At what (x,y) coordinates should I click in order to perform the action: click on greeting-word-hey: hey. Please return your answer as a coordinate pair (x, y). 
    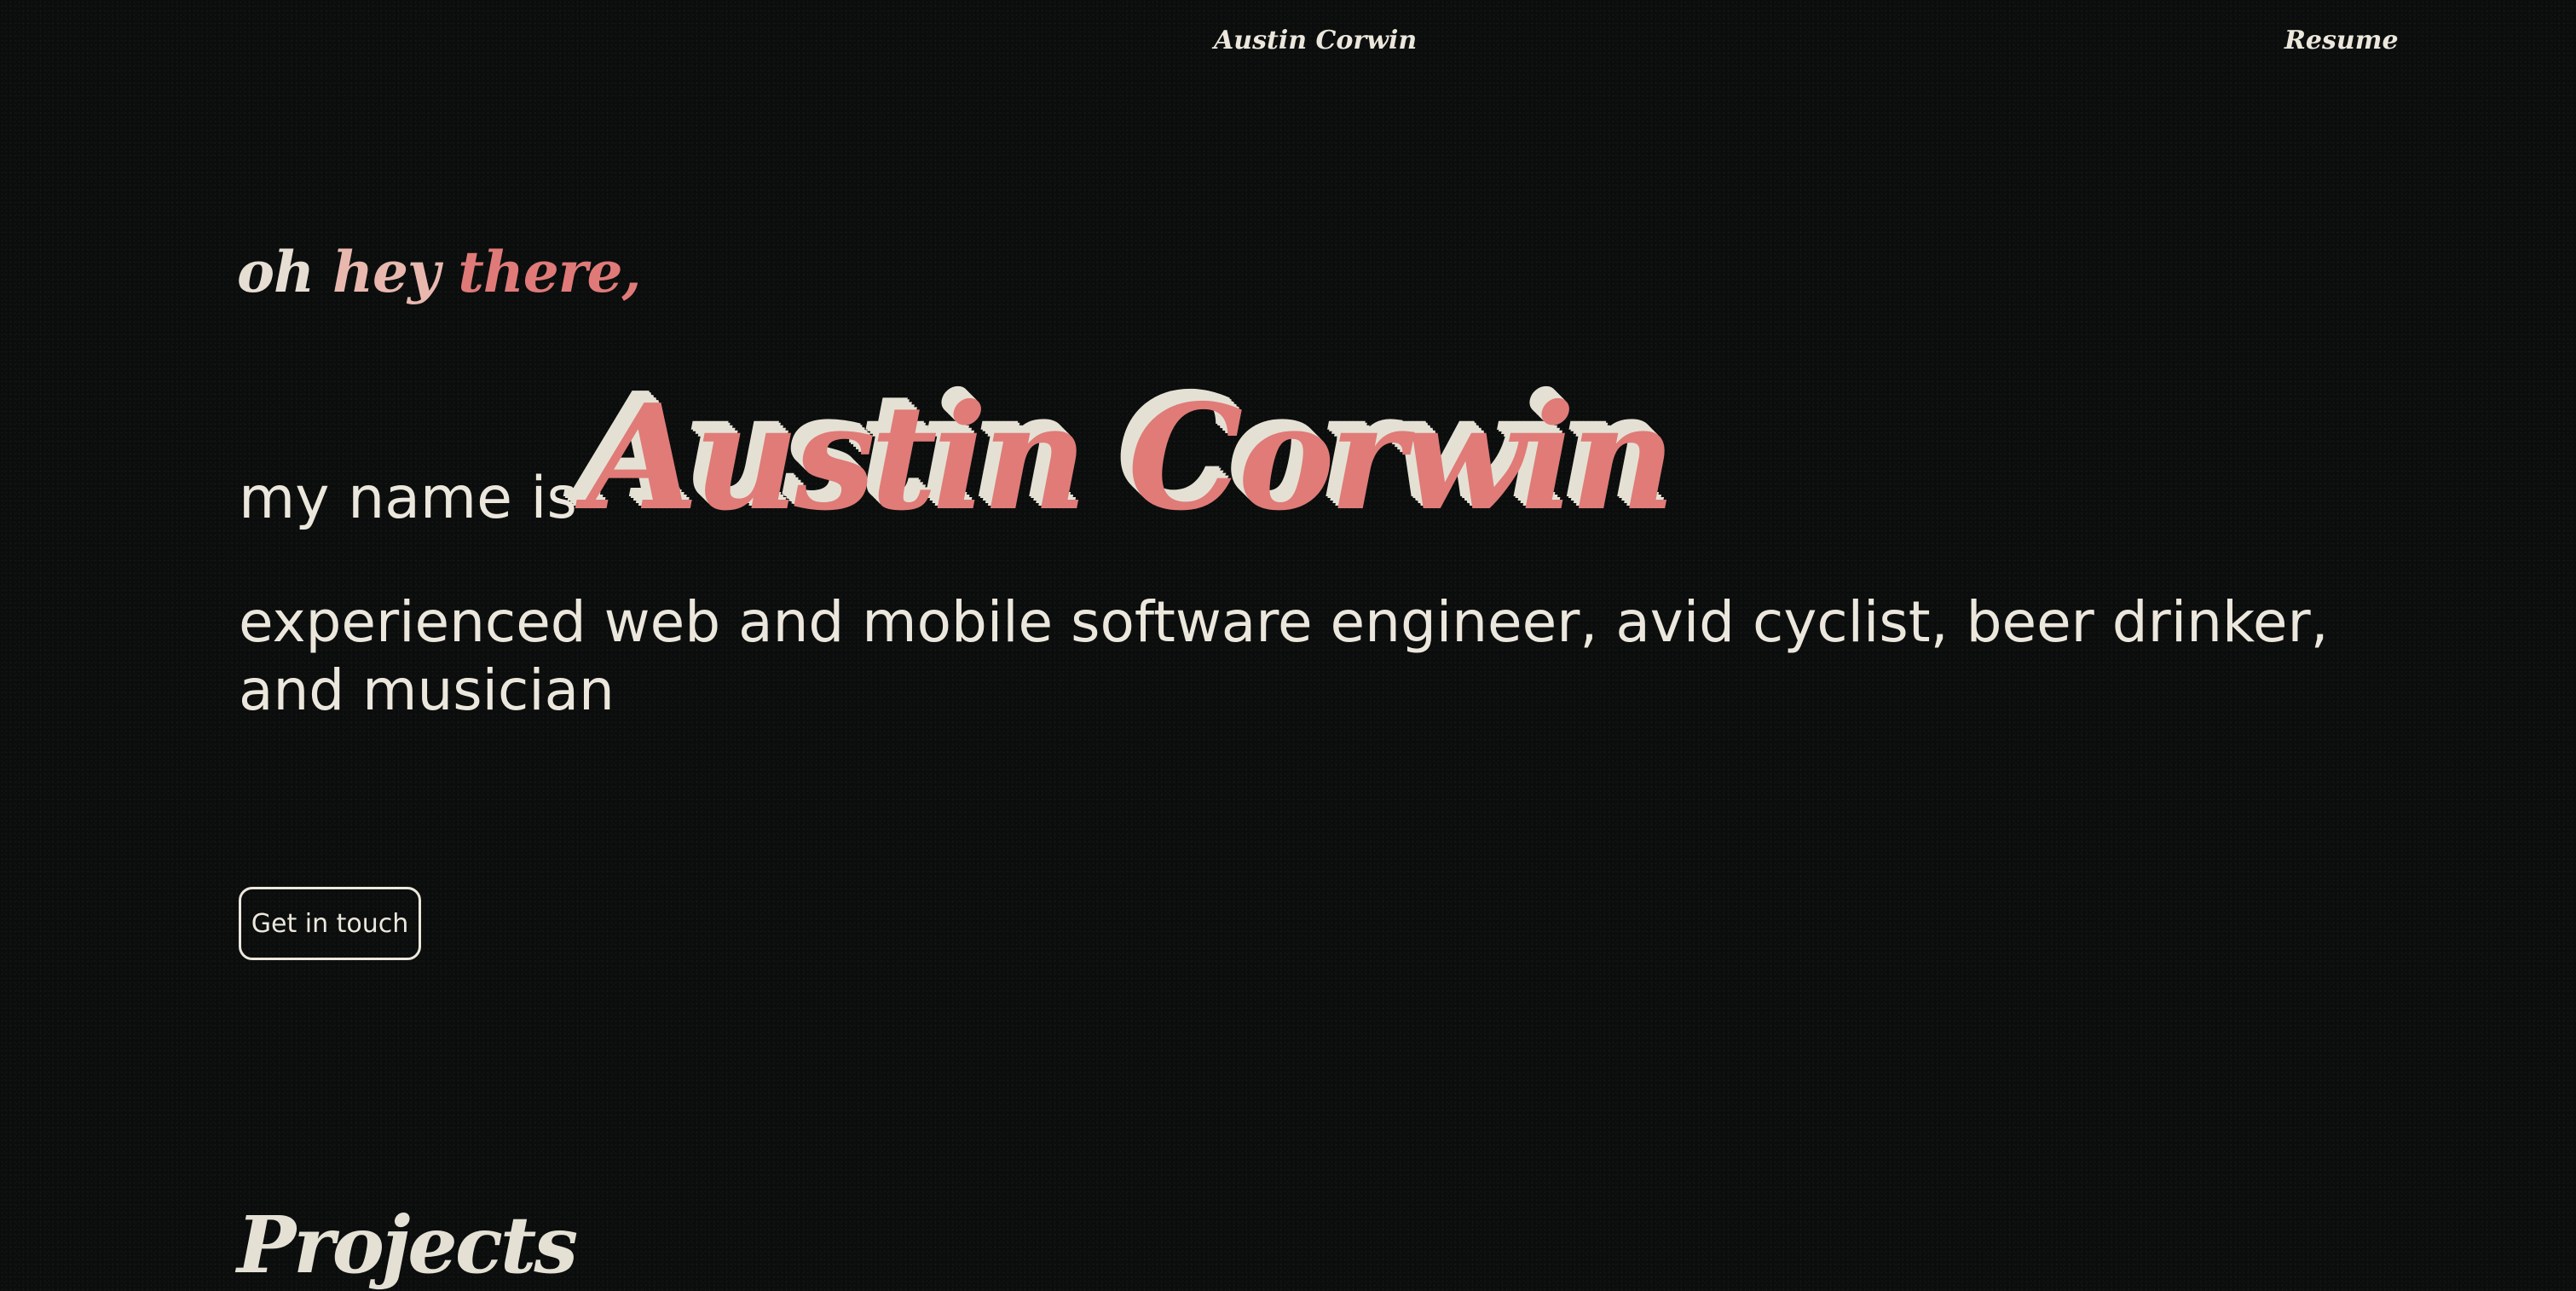
    Looking at the image, I should click on (386, 272).